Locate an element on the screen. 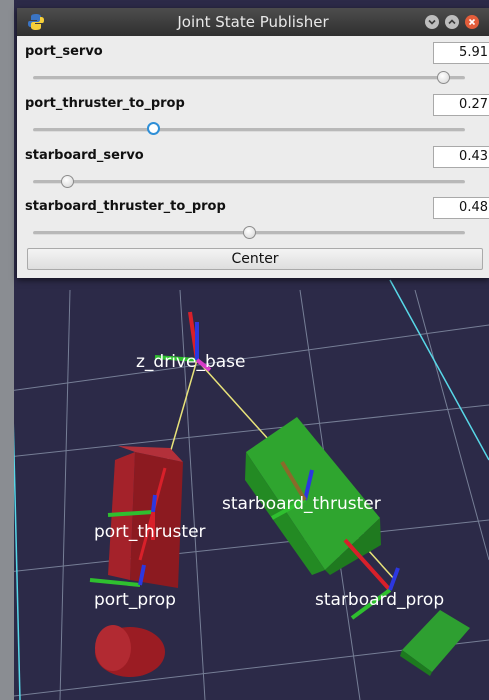 The image size is (489, 700). joint-value-starboard-thruster-to-prop: 0.48 is located at coordinates (461, 208).